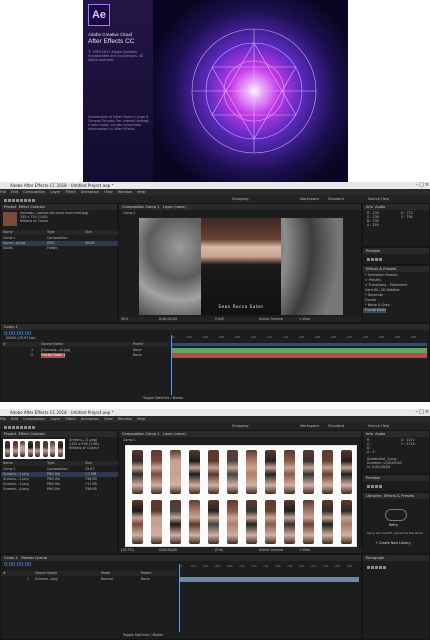 The width and height of the screenshot is (430, 640). Describe the element at coordinates (375, 310) in the screenshot. I see `effects-item-selected: Fractal Noise` at that location.